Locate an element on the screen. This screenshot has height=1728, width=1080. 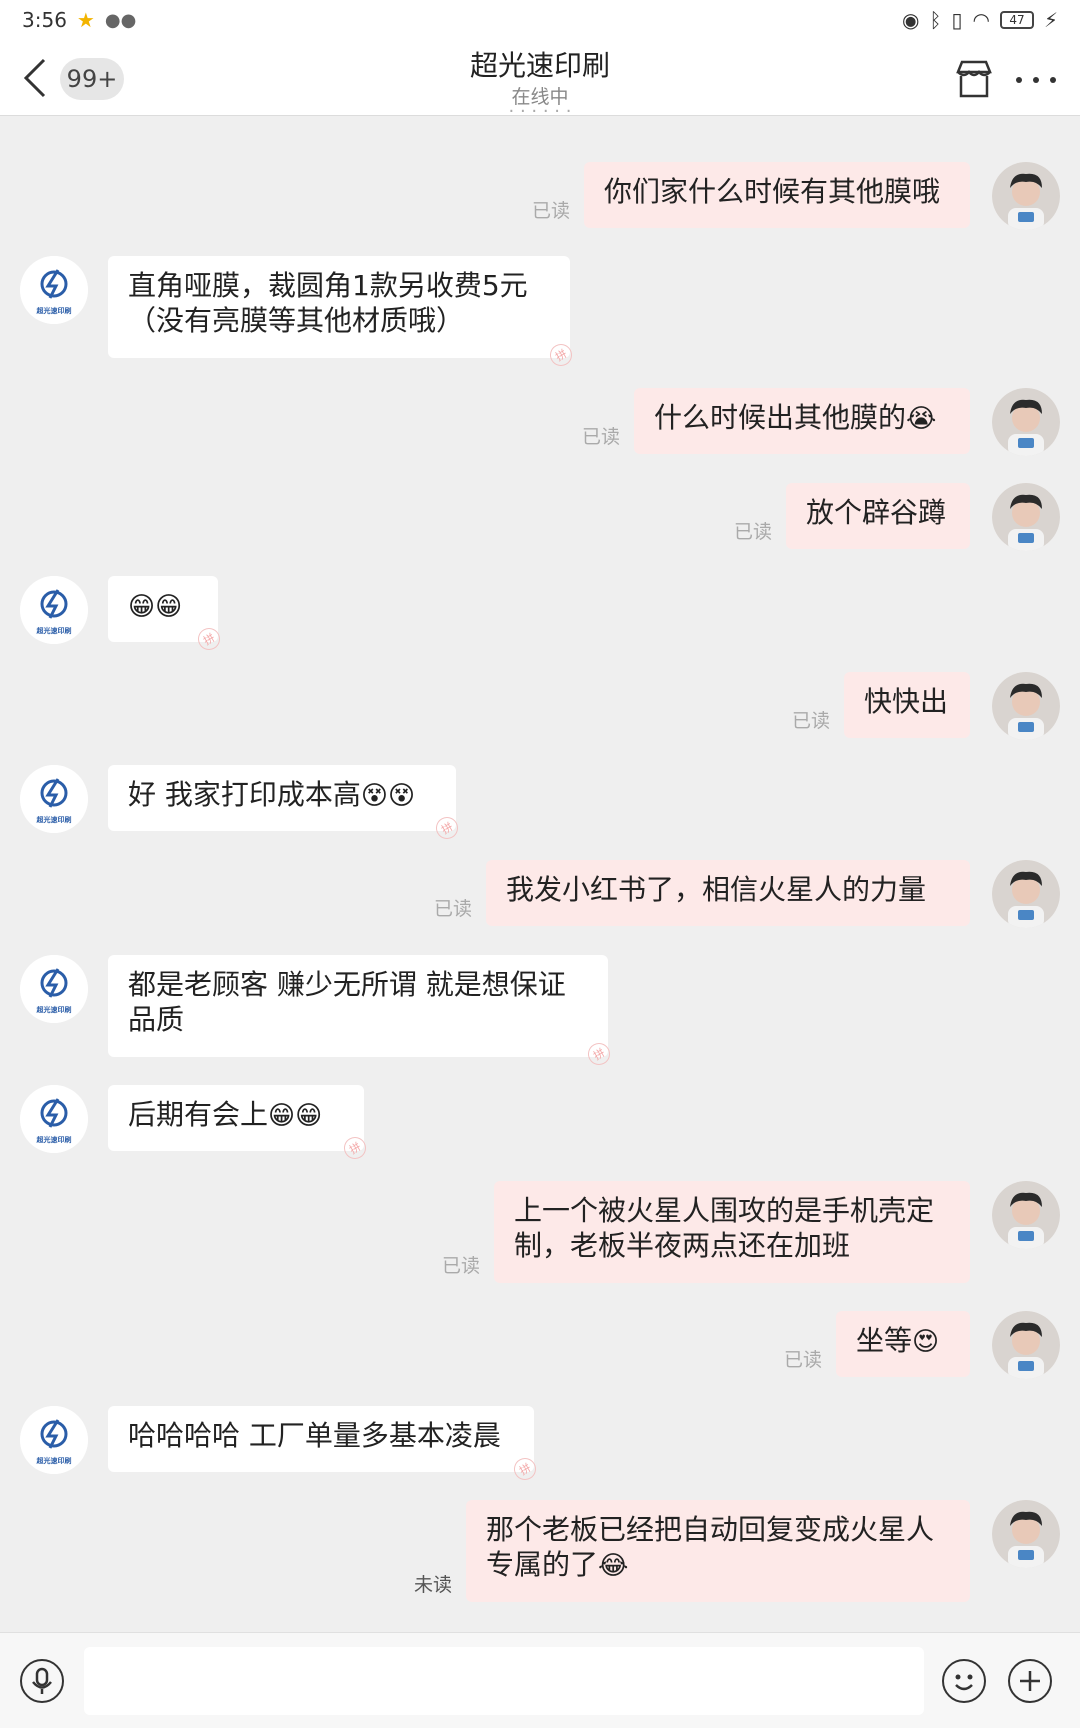
vibrate-icon: ▯ is located at coordinates (957, 20).